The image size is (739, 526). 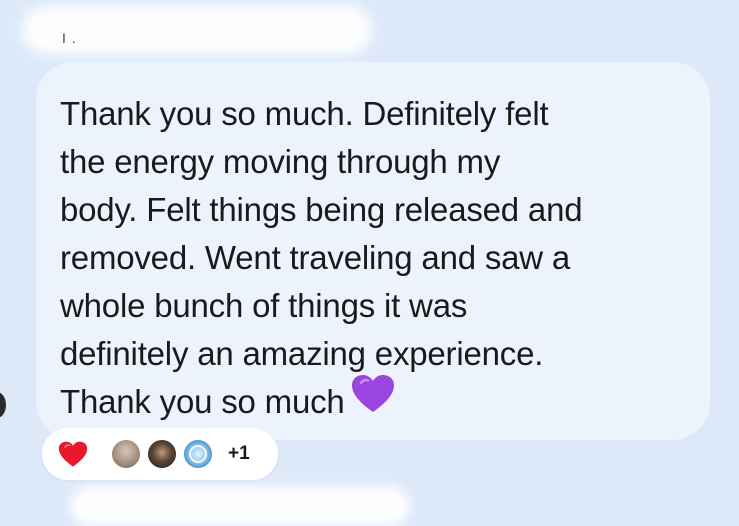 I want to click on reactions-bar: +1, so click(x=160, y=454).